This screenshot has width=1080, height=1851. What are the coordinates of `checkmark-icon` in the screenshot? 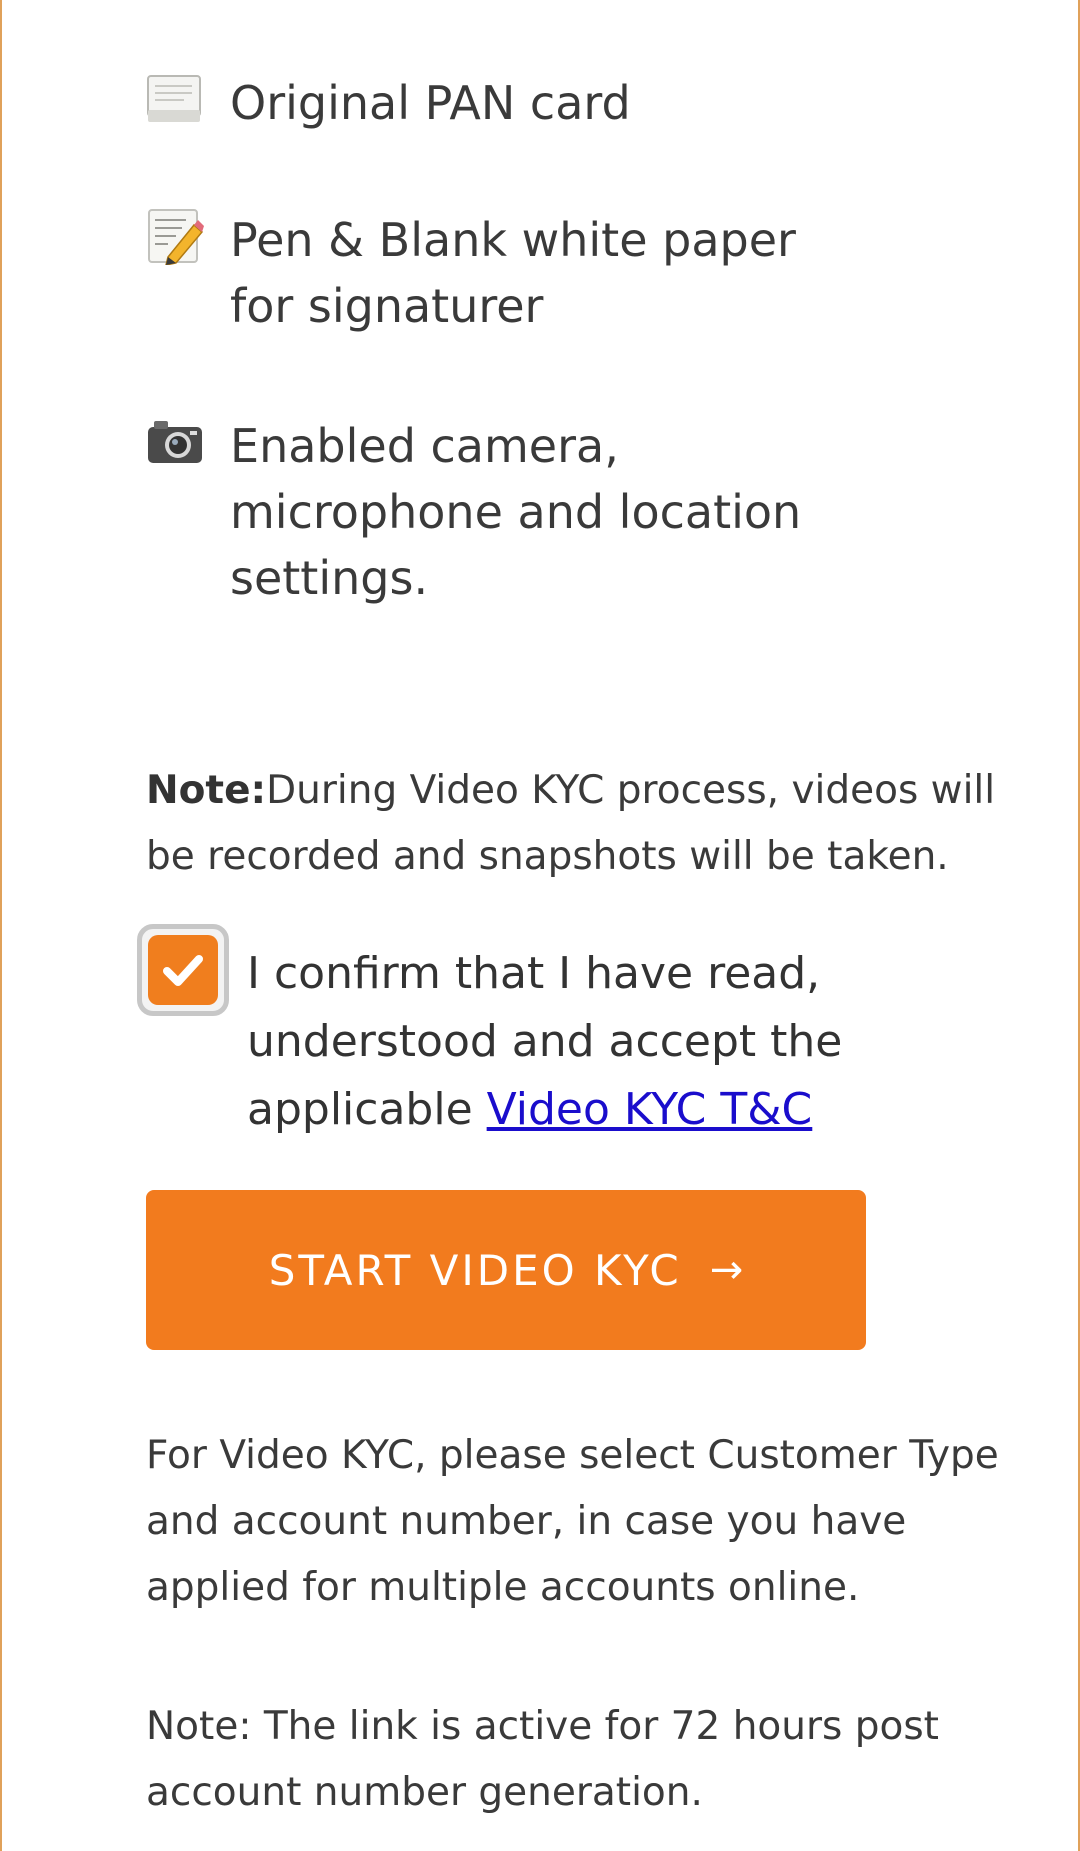 It's located at (183, 970).